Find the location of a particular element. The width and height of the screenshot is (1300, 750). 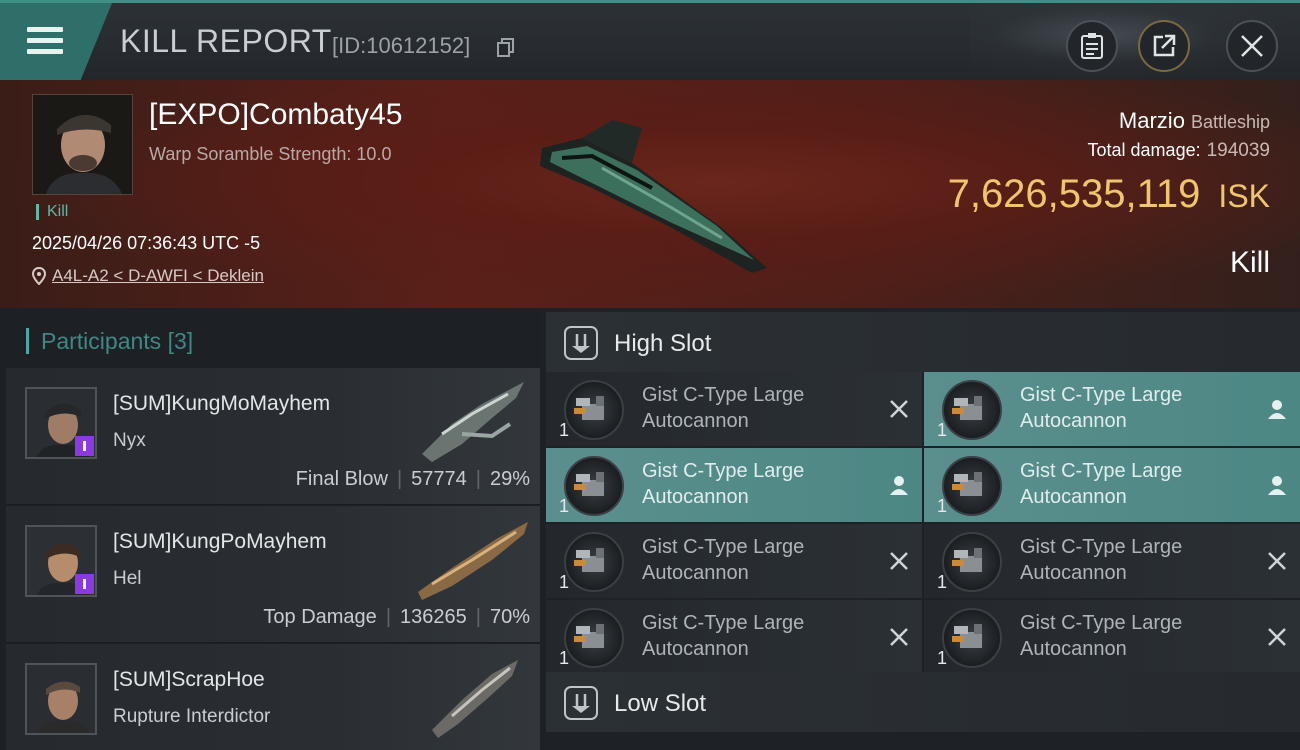

participant-avatar-image is located at coordinates (61, 699).